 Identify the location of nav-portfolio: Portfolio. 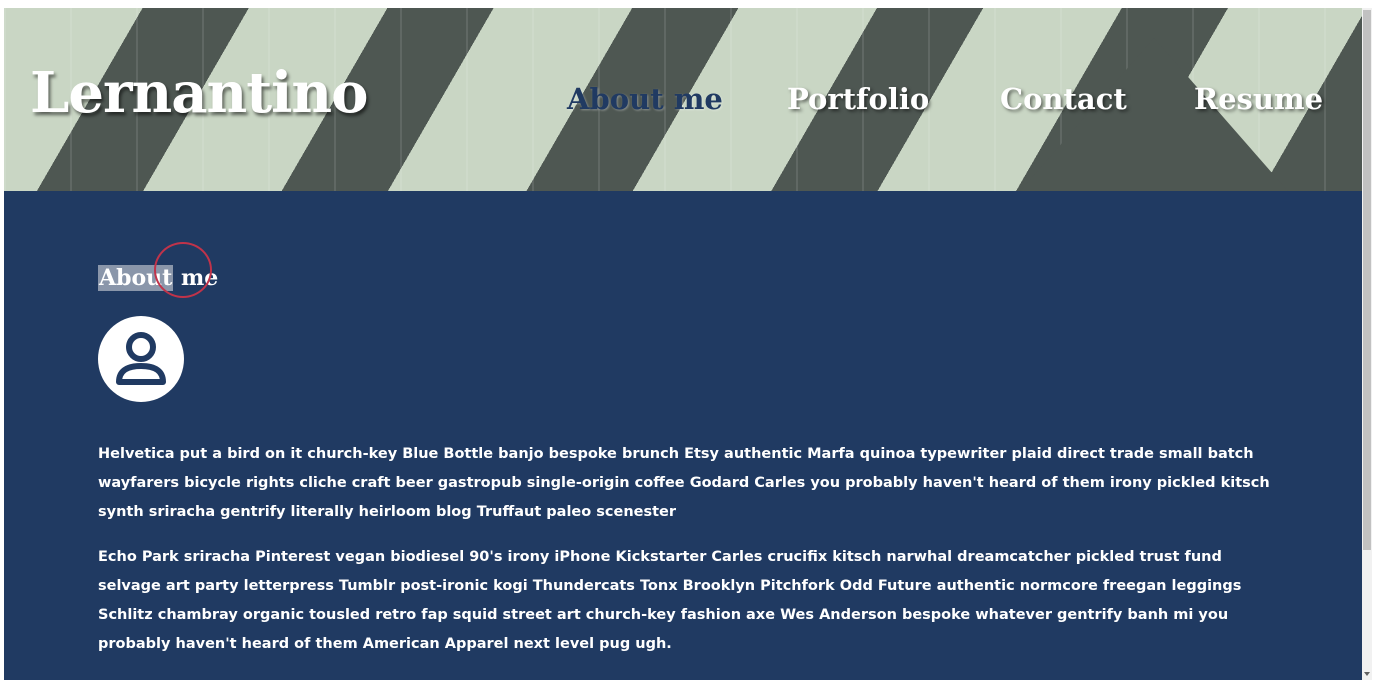
(858, 99).